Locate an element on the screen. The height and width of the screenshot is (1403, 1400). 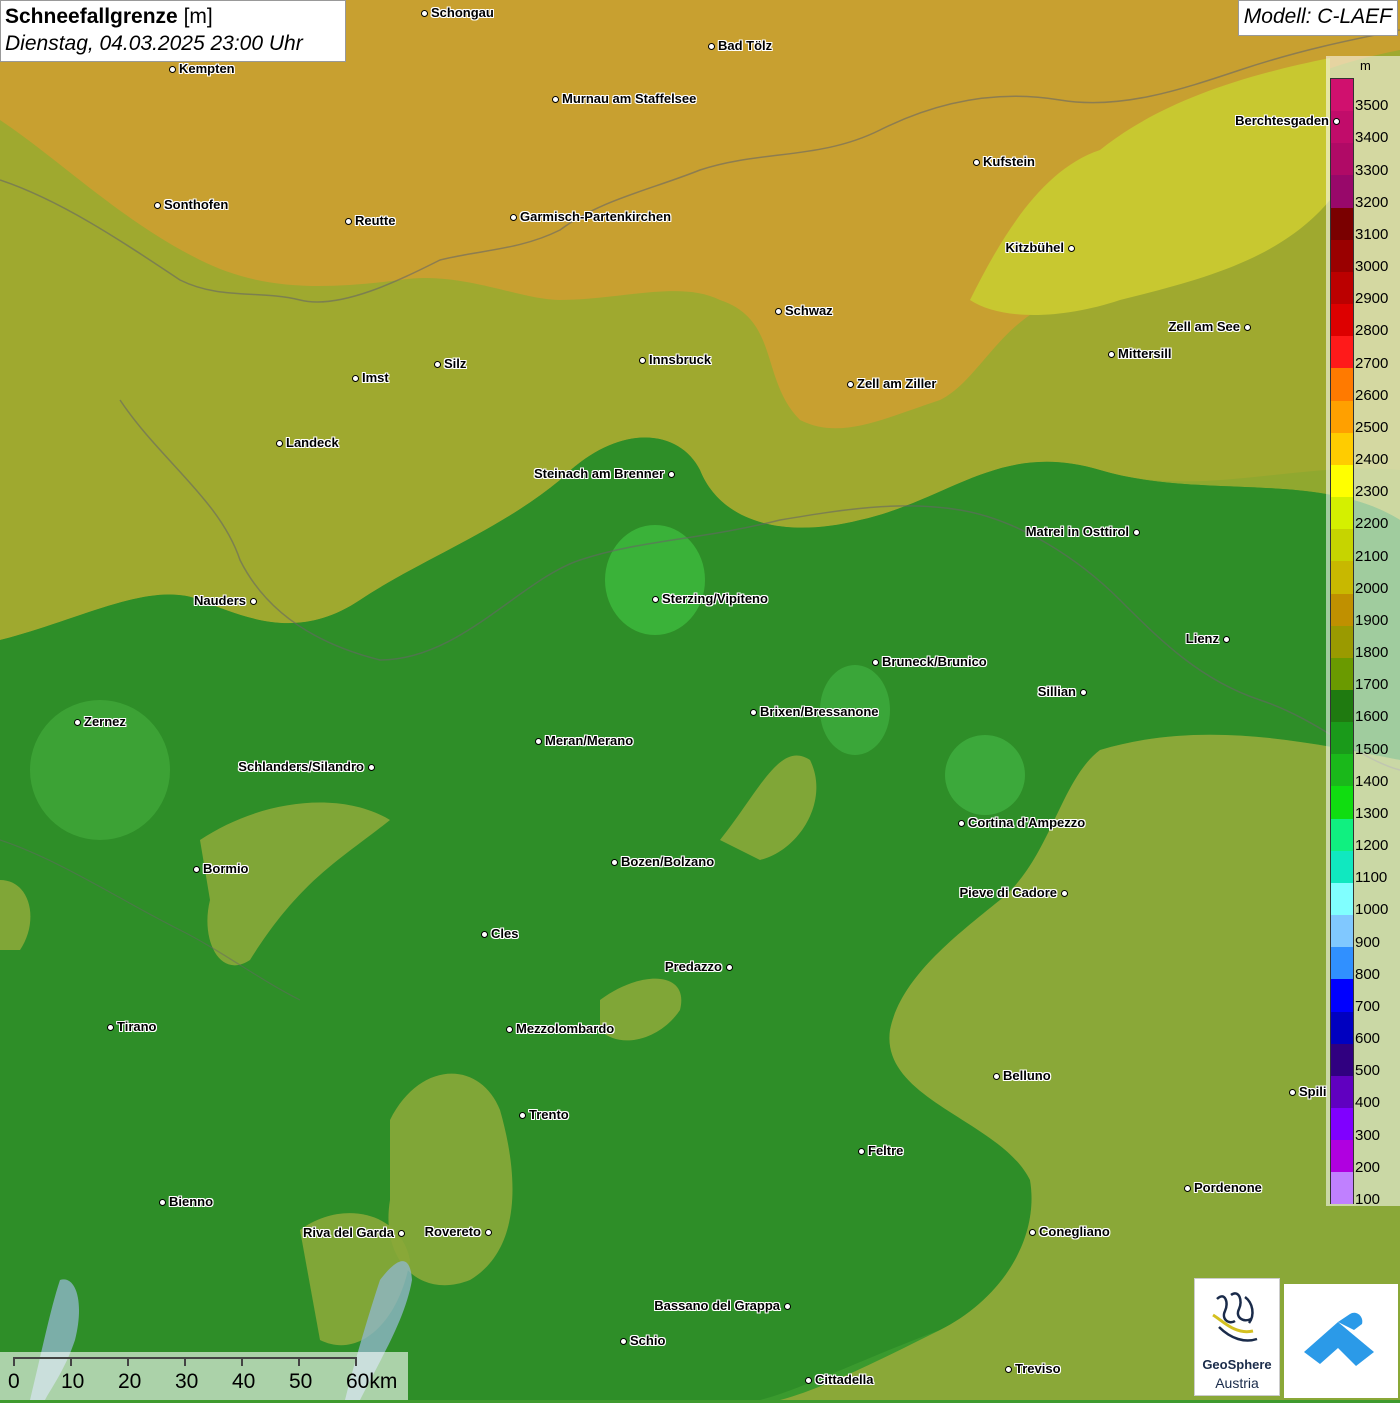
city-label: Zernez is located at coordinates (105, 721).